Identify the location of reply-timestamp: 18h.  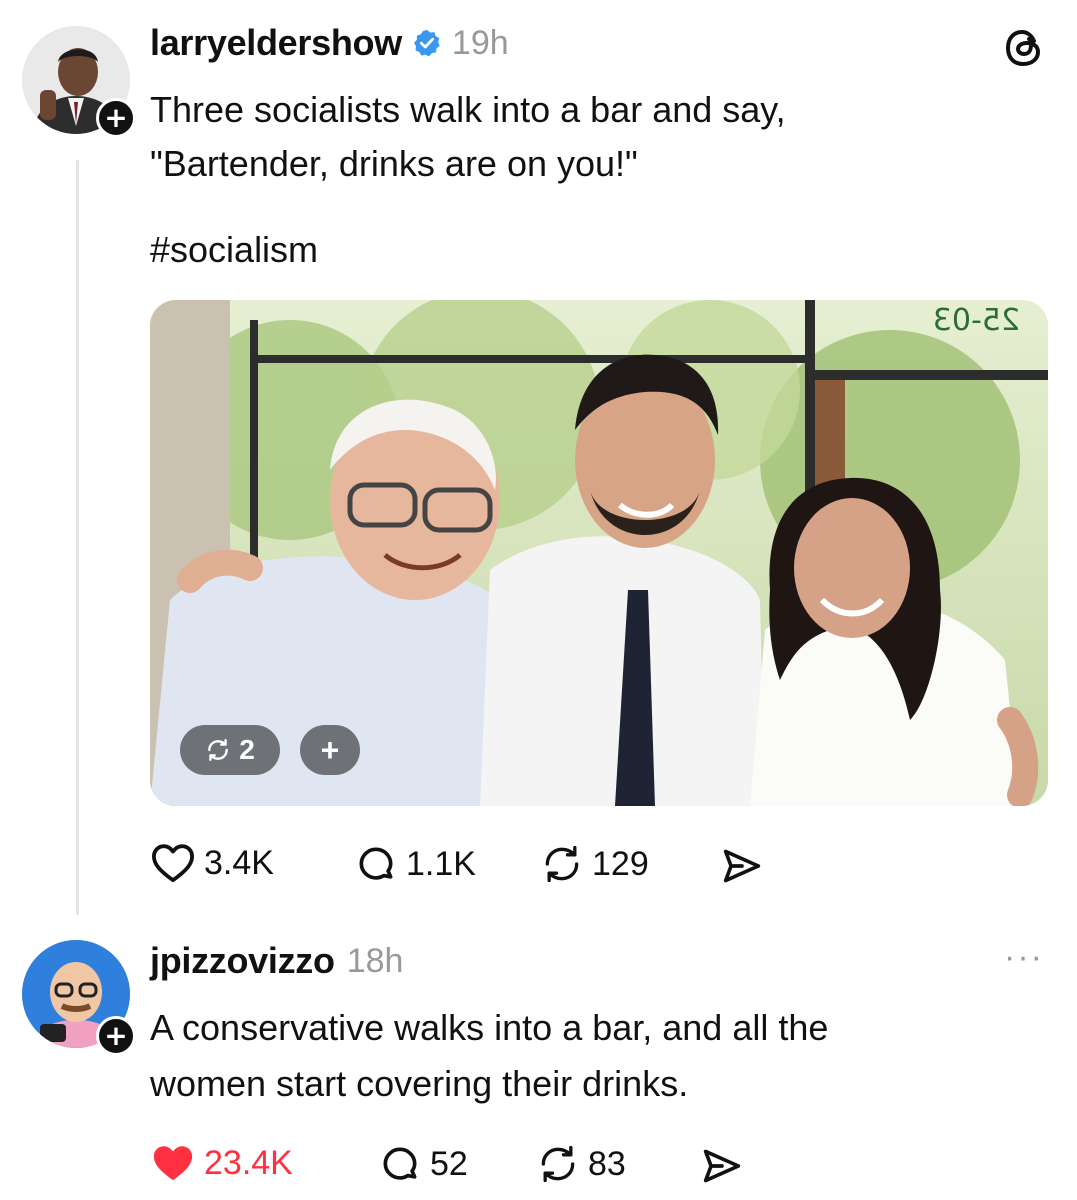
(375, 960).